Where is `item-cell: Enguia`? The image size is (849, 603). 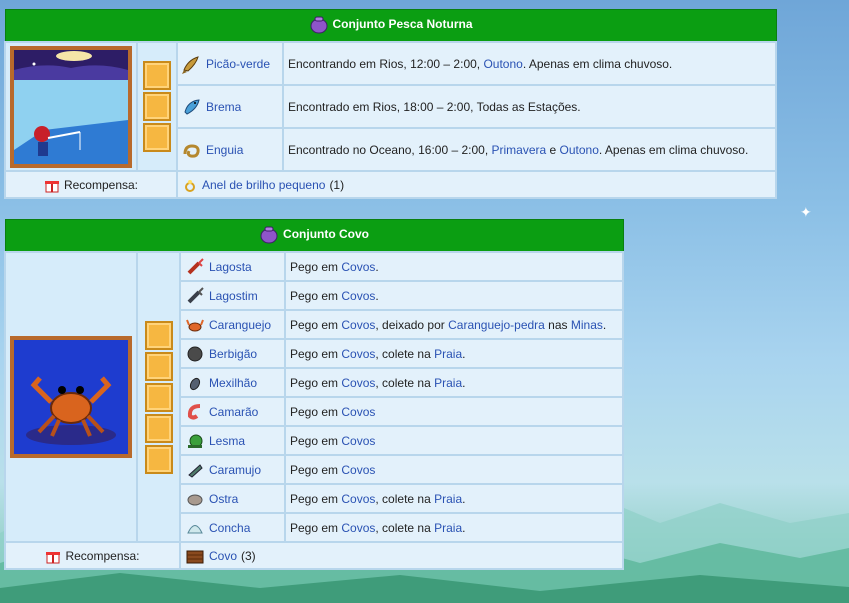 item-cell: Enguia is located at coordinates (230, 149).